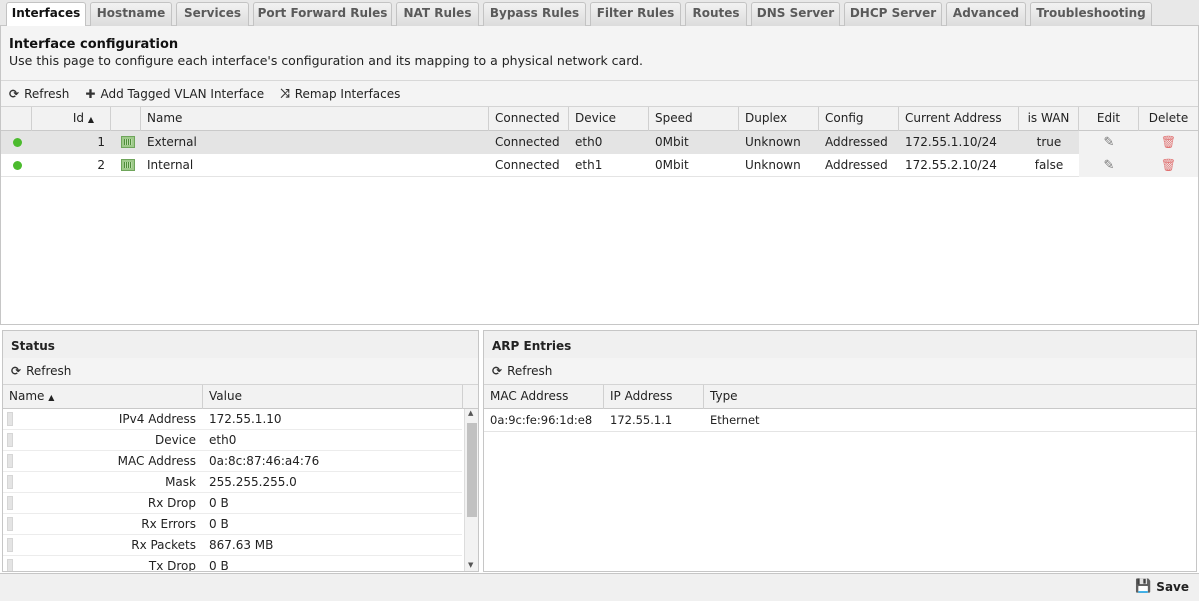 The width and height of the screenshot is (1199, 601). I want to click on plus-icon: ✚, so click(90, 93).